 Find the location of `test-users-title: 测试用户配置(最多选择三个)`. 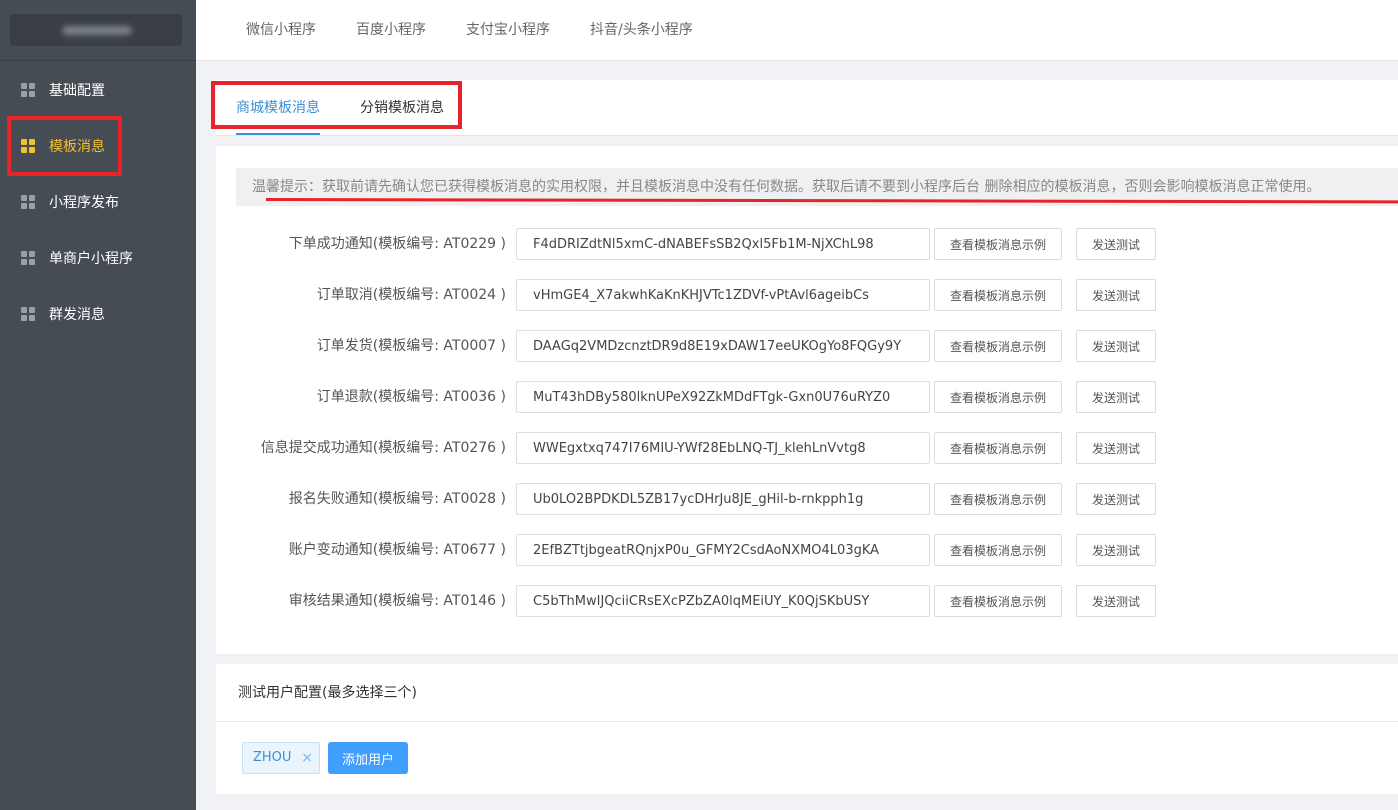

test-users-title: 测试用户配置(最多选择三个) is located at coordinates (327, 693).